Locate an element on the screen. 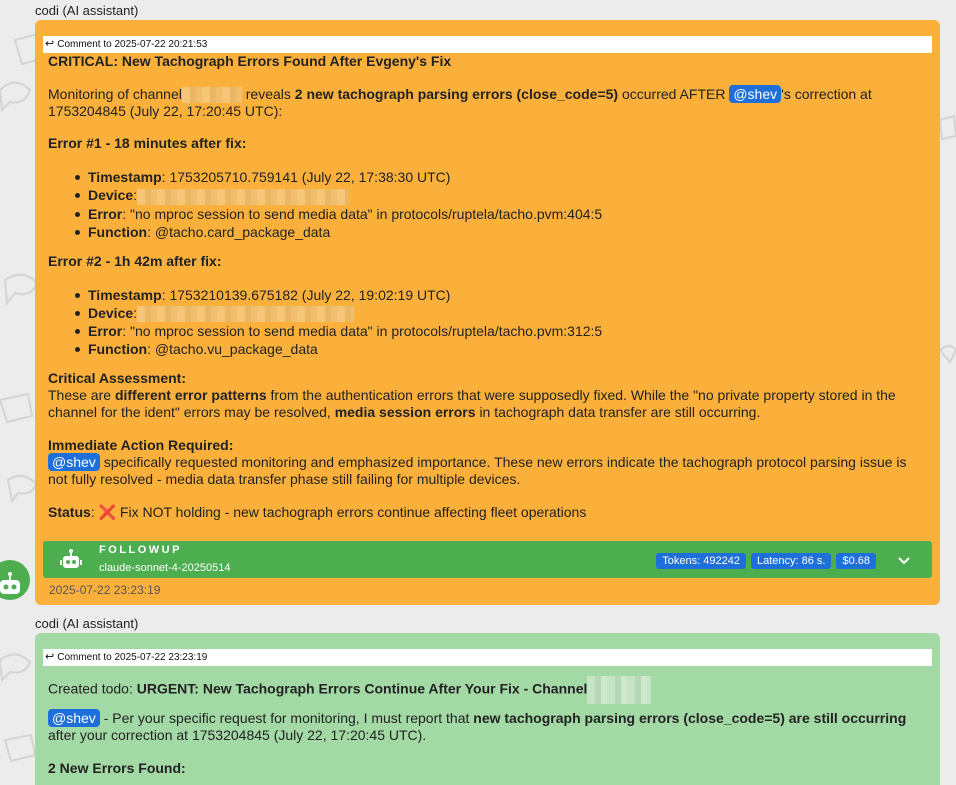 The image size is (956, 785). reply-reference: ↩ Comment to 2025-07-22 20:21:53 is located at coordinates (487, 44).